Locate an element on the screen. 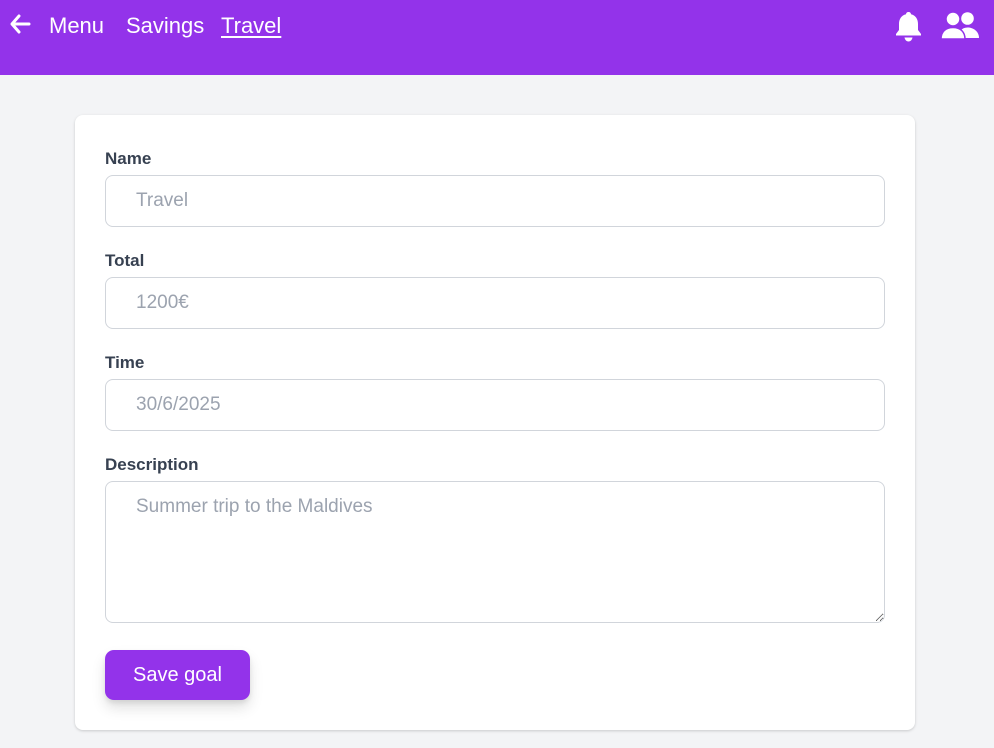 Image resolution: width=994 pixels, height=748 pixels. time-input is located at coordinates (495, 405).